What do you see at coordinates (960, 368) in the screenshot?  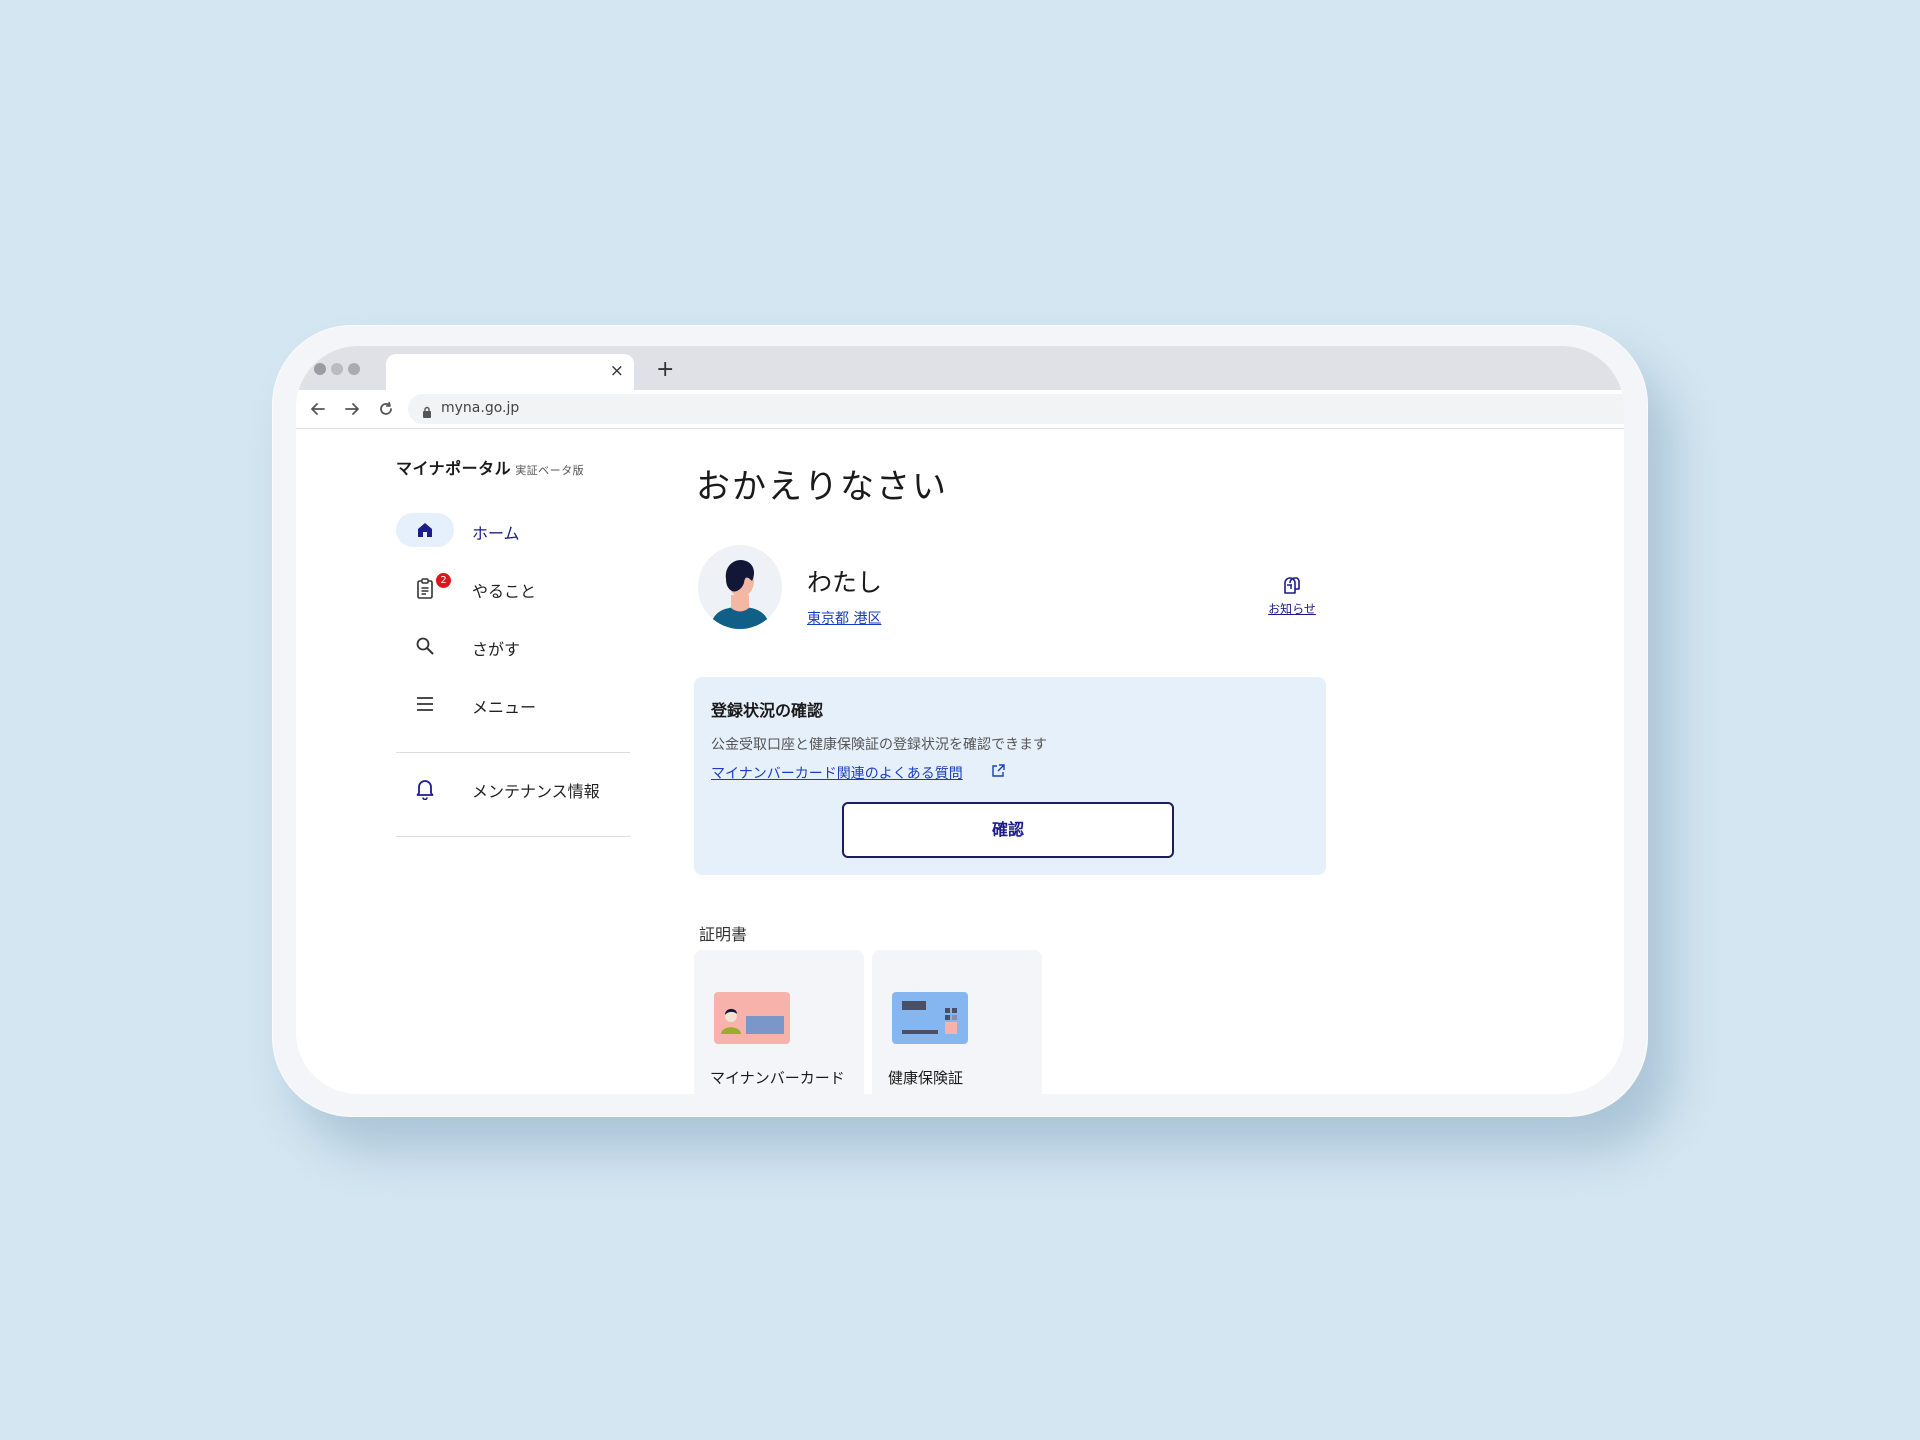 I see `tab-bar: × +` at bounding box center [960, 368].